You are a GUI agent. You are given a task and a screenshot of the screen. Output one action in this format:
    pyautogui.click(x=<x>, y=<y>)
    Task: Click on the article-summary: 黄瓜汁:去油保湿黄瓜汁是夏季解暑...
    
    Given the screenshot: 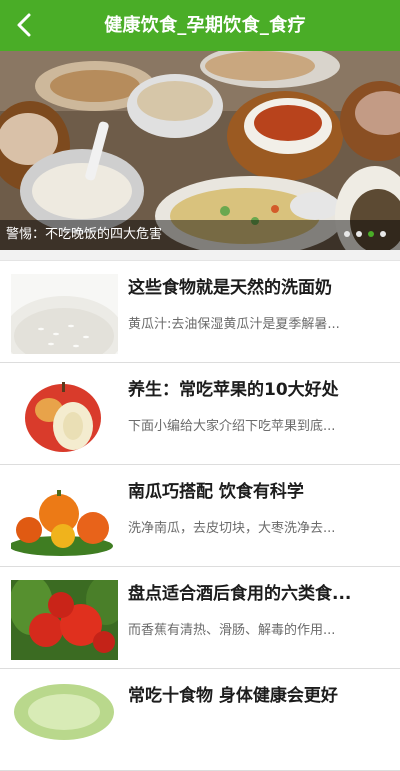 What is the action you would take?
    pyautogui.click(x=234, y=324)
    